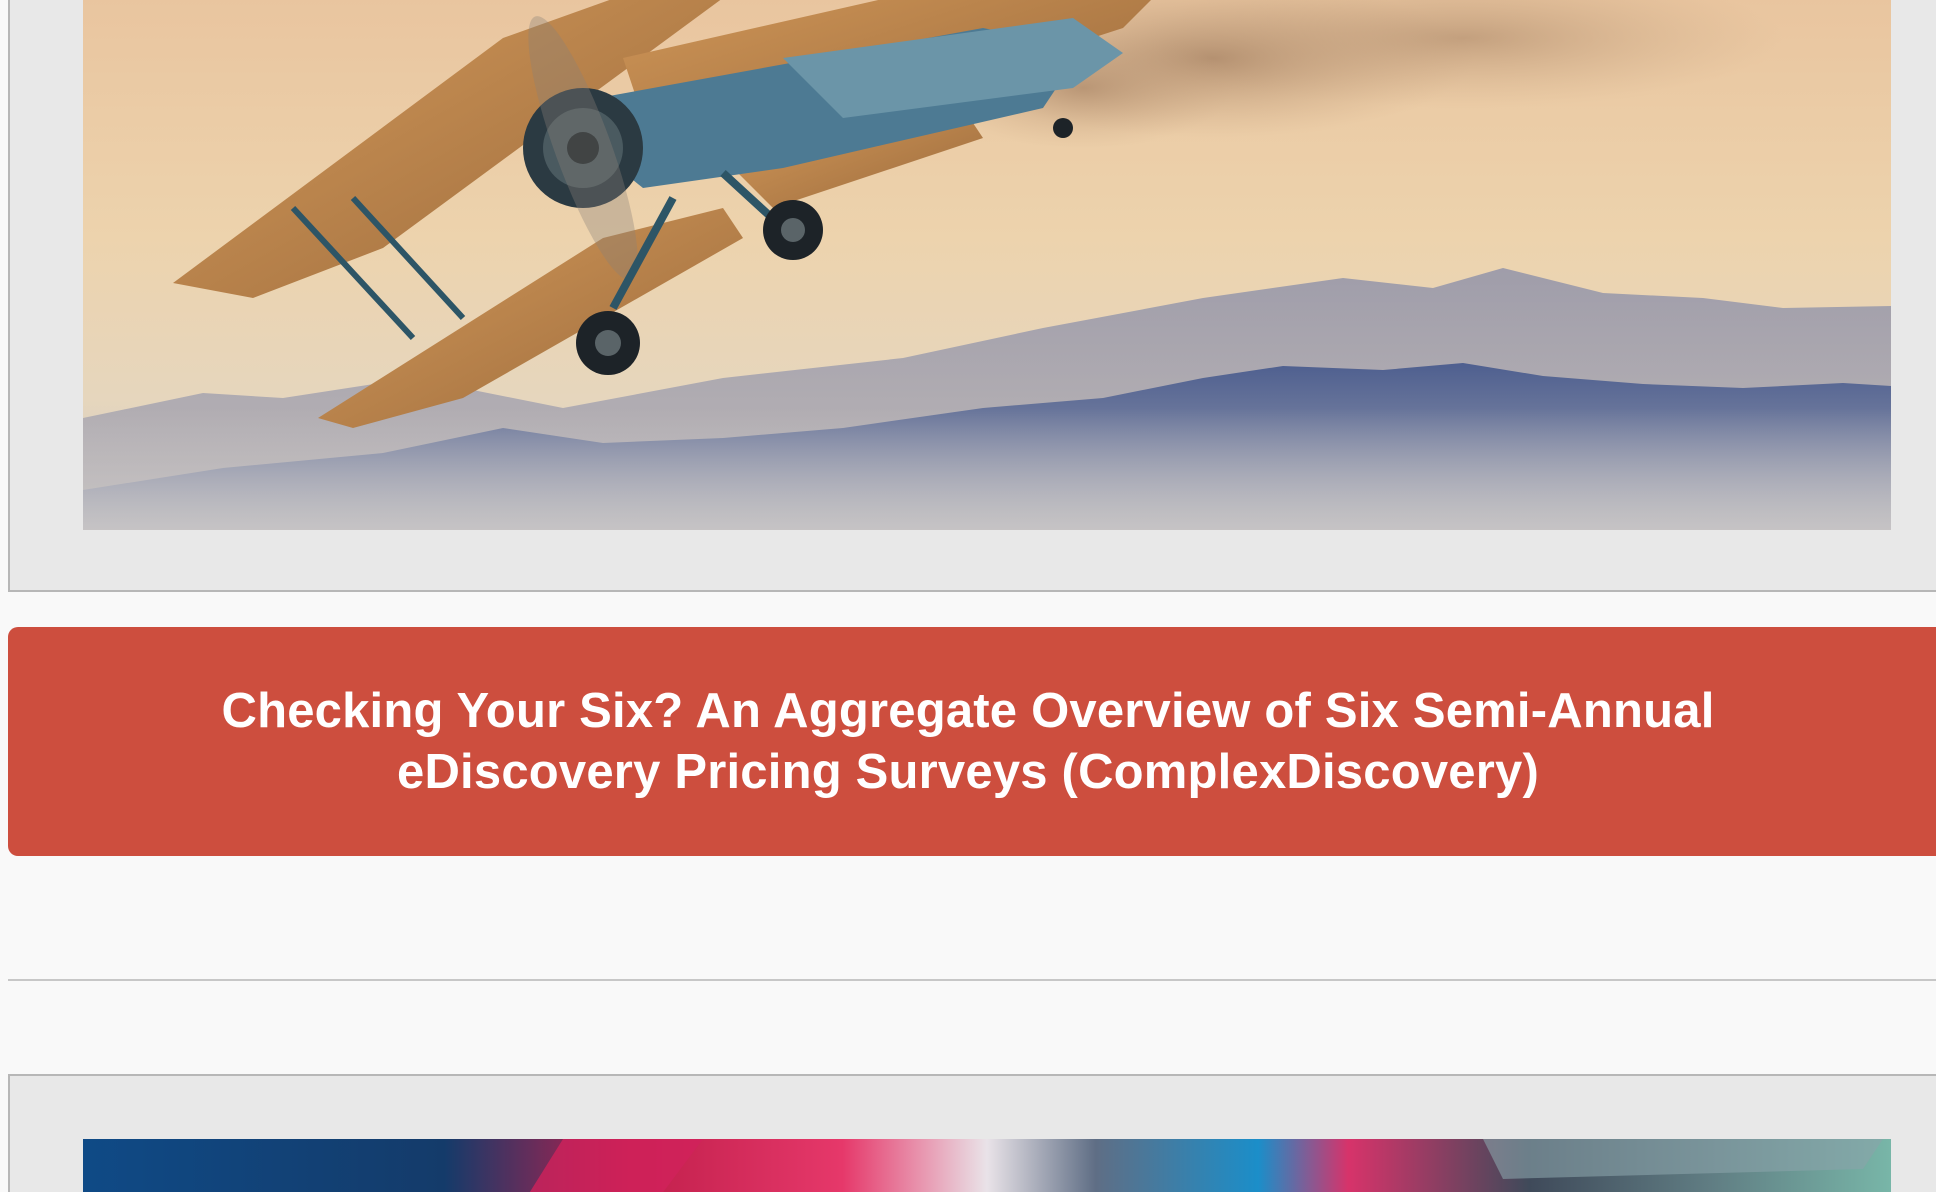  Describe the element at coordinates (972, 980) in the screenshot. I see `section-divider` at that location.